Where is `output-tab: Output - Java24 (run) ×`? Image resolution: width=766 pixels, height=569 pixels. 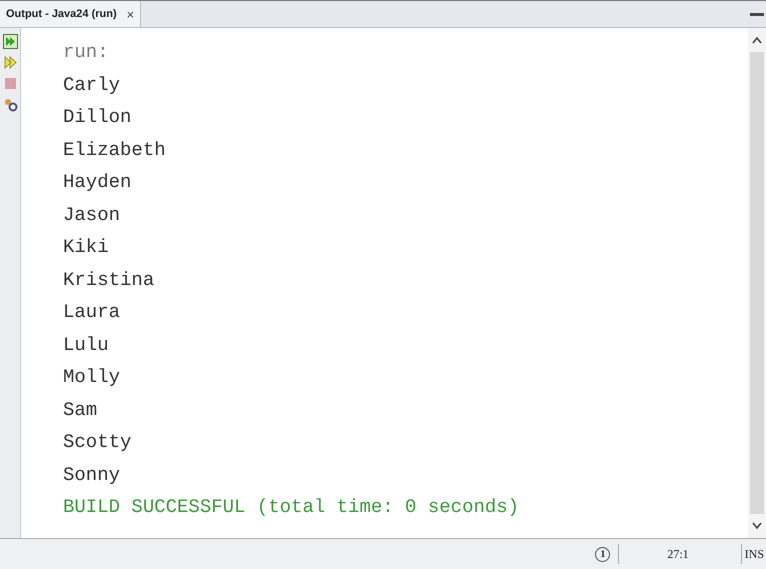 output-tab: Output - Java24 (run) × is located at coordinates (71, 14).